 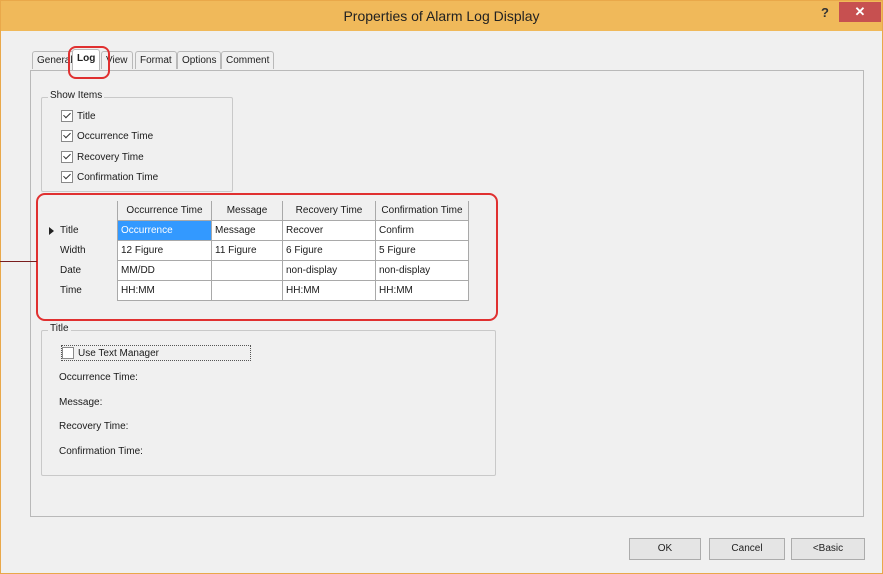 I want to click on recovery-time-checkbox: Recovery Time, so click(x=102, y=157).